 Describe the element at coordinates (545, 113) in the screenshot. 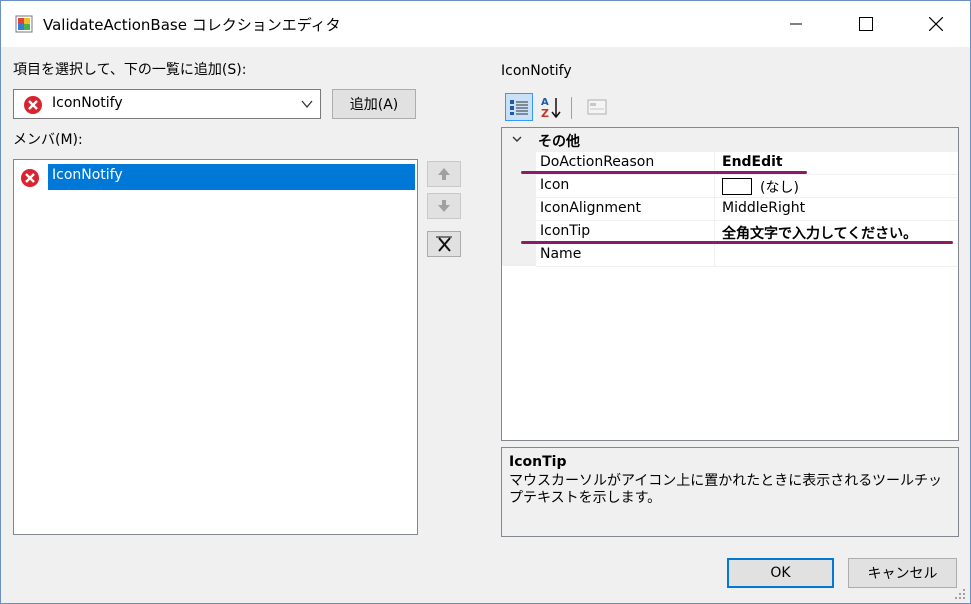

I see `svg-text: Z` at that location.